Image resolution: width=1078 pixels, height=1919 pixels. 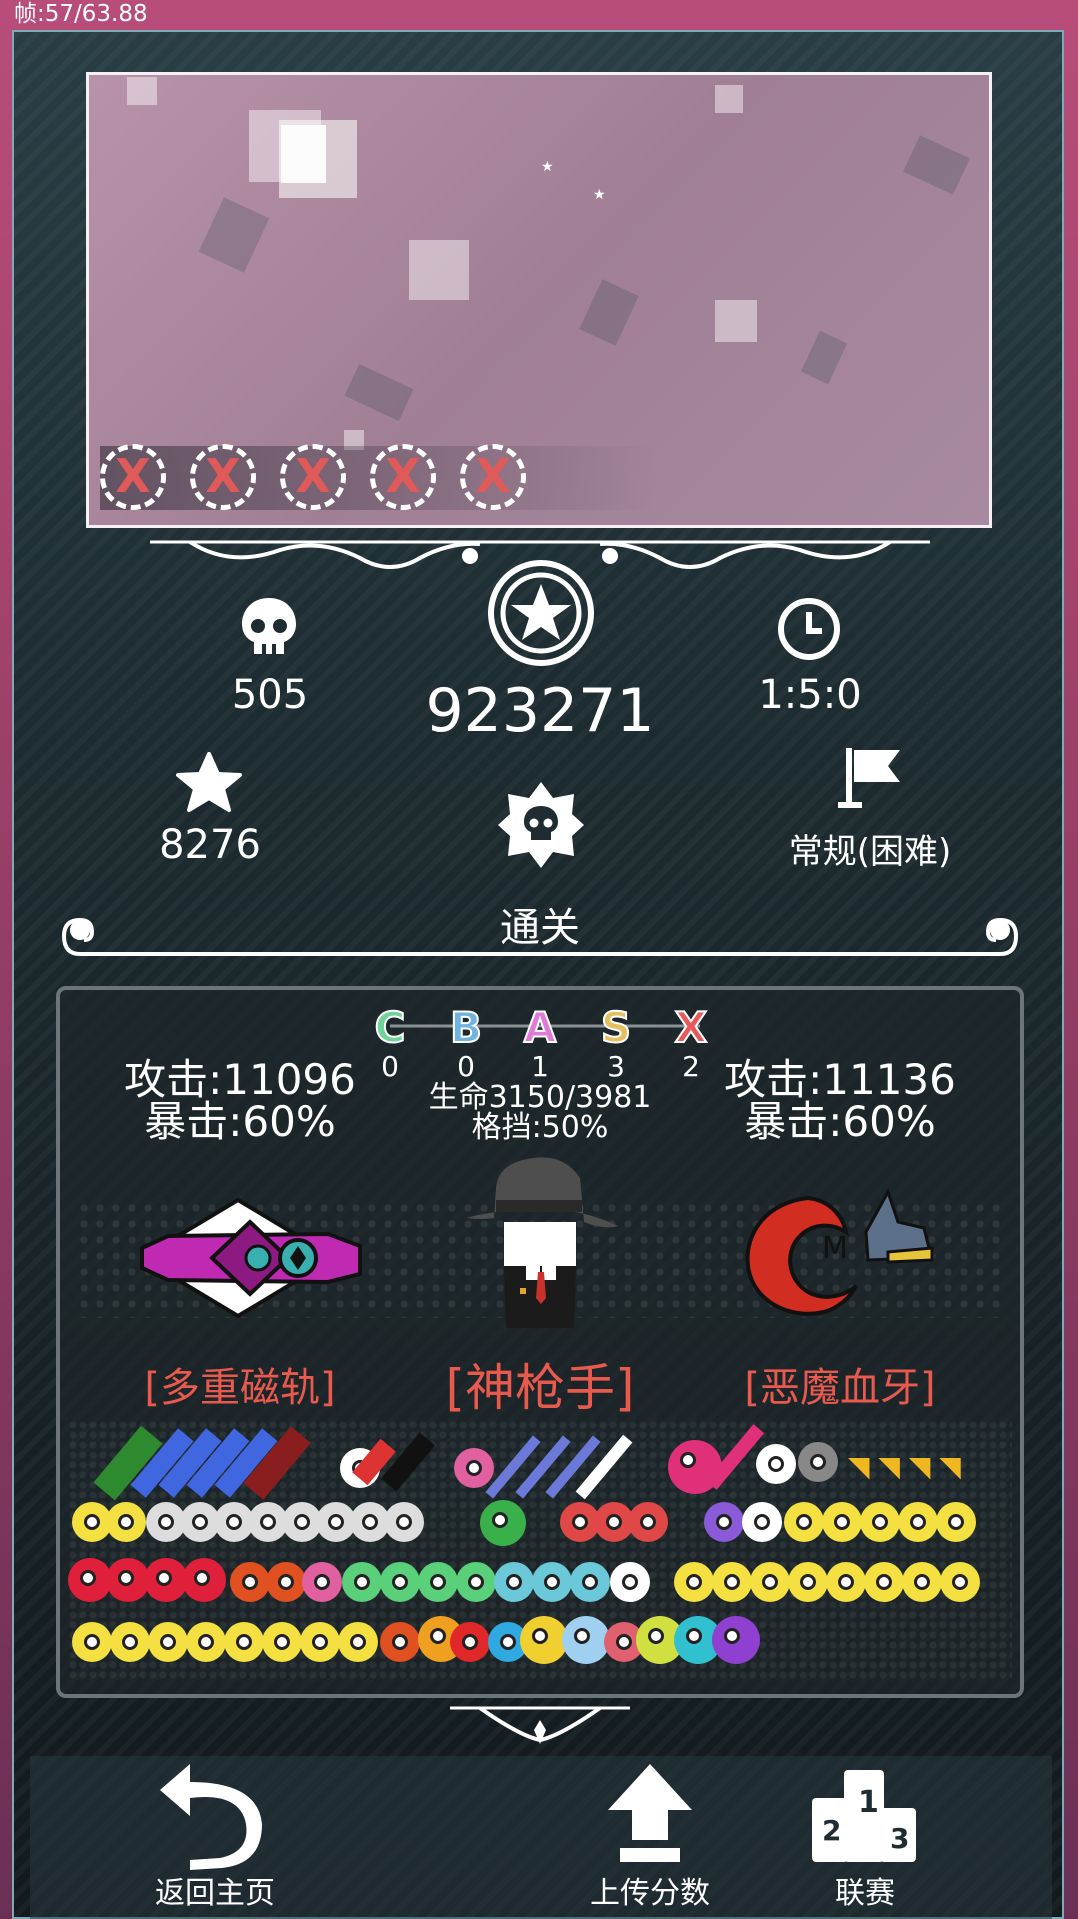 I want to click on right-weapon-name: [恶魔血牙], so click(x=840, y=1388).